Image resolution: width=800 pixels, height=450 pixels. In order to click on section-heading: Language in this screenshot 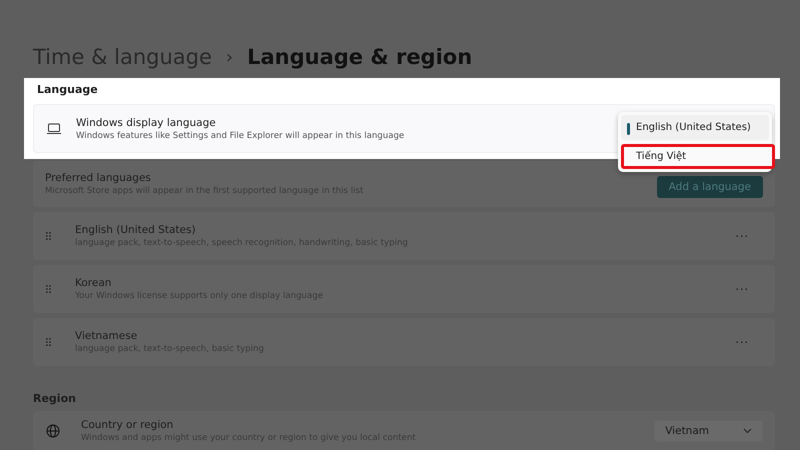, I will do `click(67, 90)`.